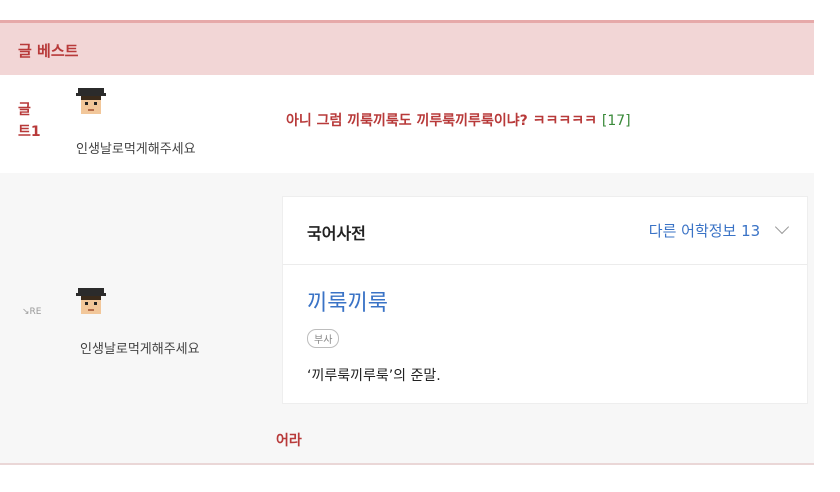  What do you see at coordinates (782, 227) in the screenshot?
I see `chevron-down-icon` at bounding box center [782, 227].